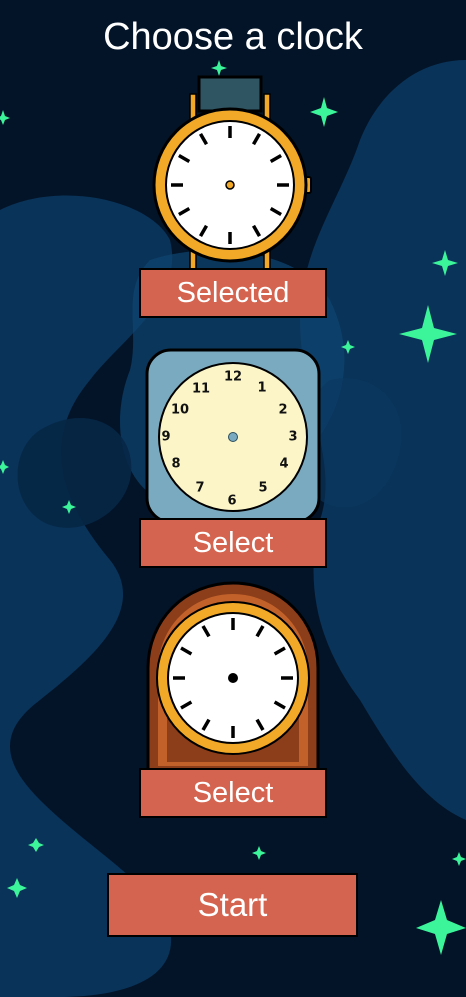 Image resolution: width=466 pixels, height=997 pixels. What do you see at coordinates (199, 488) in the screenshot?
I see `numeral-7: 7` at bounding box center [199, 488].